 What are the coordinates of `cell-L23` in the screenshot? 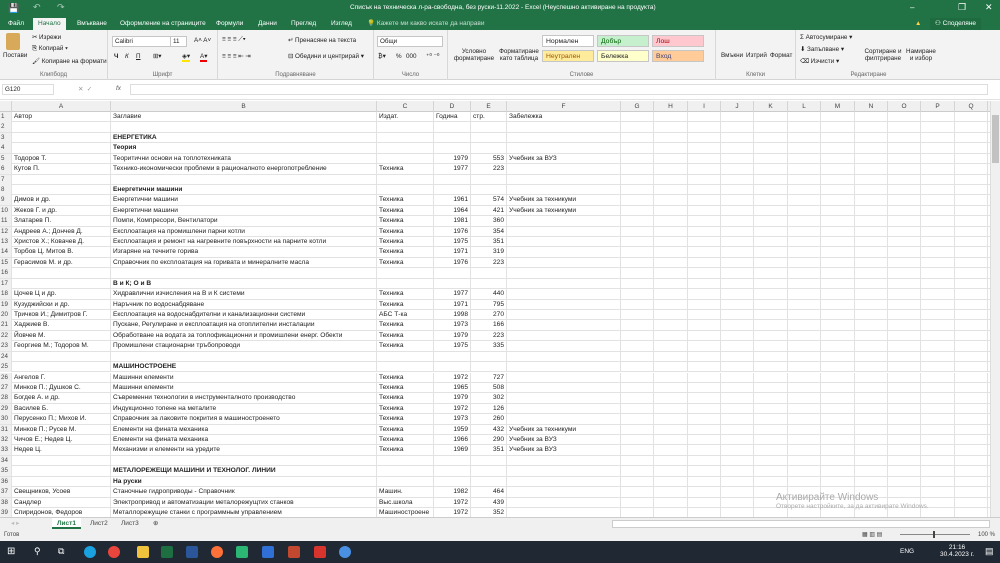 It's located at (804, 346).